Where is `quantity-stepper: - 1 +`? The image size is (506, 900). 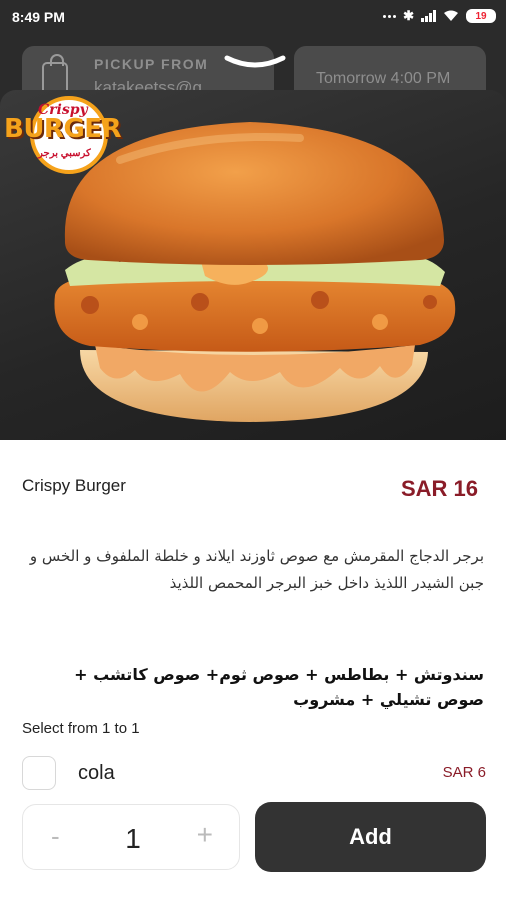 quantity-stepper: - 1 + is located at coordinates (131, 837).